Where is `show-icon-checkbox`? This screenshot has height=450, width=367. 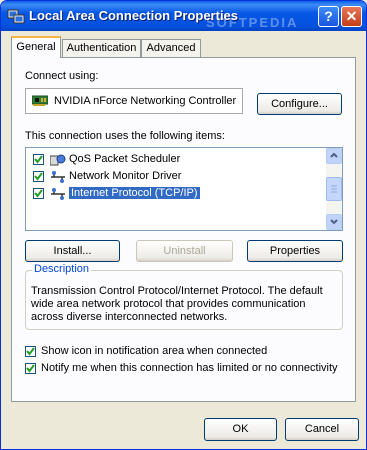
show-icon-checkbox is located at coordinates (30, 351).